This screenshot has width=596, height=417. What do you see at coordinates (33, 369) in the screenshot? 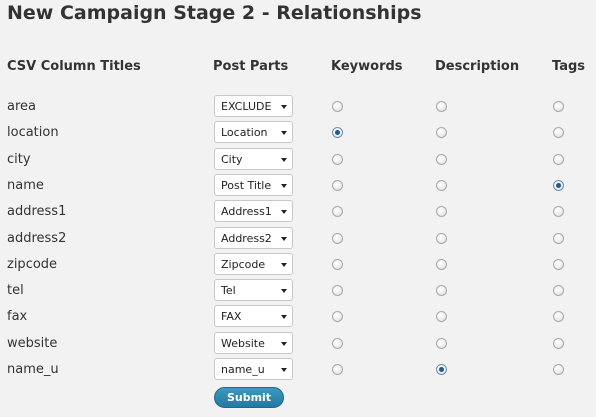
I see `csv-column-title: name_u` at bounding box center [33, 369].